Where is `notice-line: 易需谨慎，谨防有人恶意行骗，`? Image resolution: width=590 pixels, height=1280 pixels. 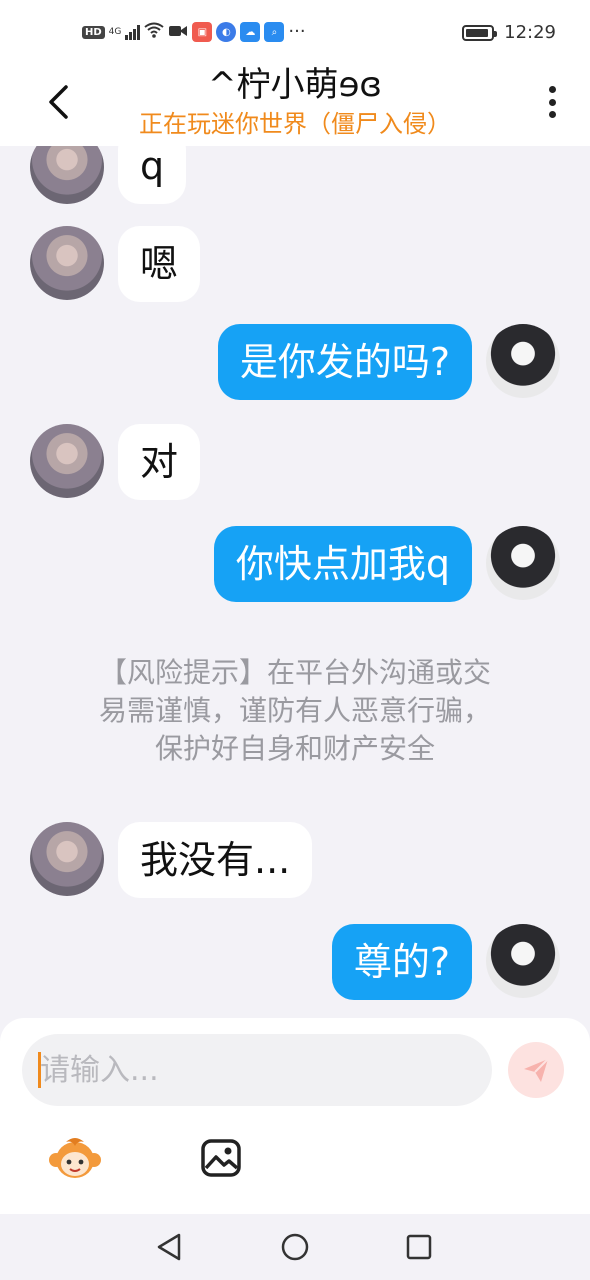
notice-line: 易需谨慎，谨防有人恶意行骗， is located at coordinates (294, 710).